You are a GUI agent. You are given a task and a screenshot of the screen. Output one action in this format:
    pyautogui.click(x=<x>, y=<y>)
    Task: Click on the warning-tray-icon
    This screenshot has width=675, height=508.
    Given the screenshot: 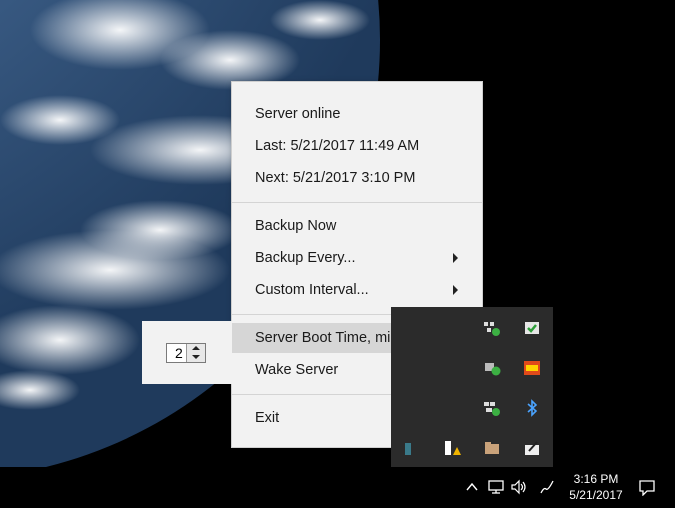 What is the action you would take?
    pyautogui.click(x=452, y=448)
    